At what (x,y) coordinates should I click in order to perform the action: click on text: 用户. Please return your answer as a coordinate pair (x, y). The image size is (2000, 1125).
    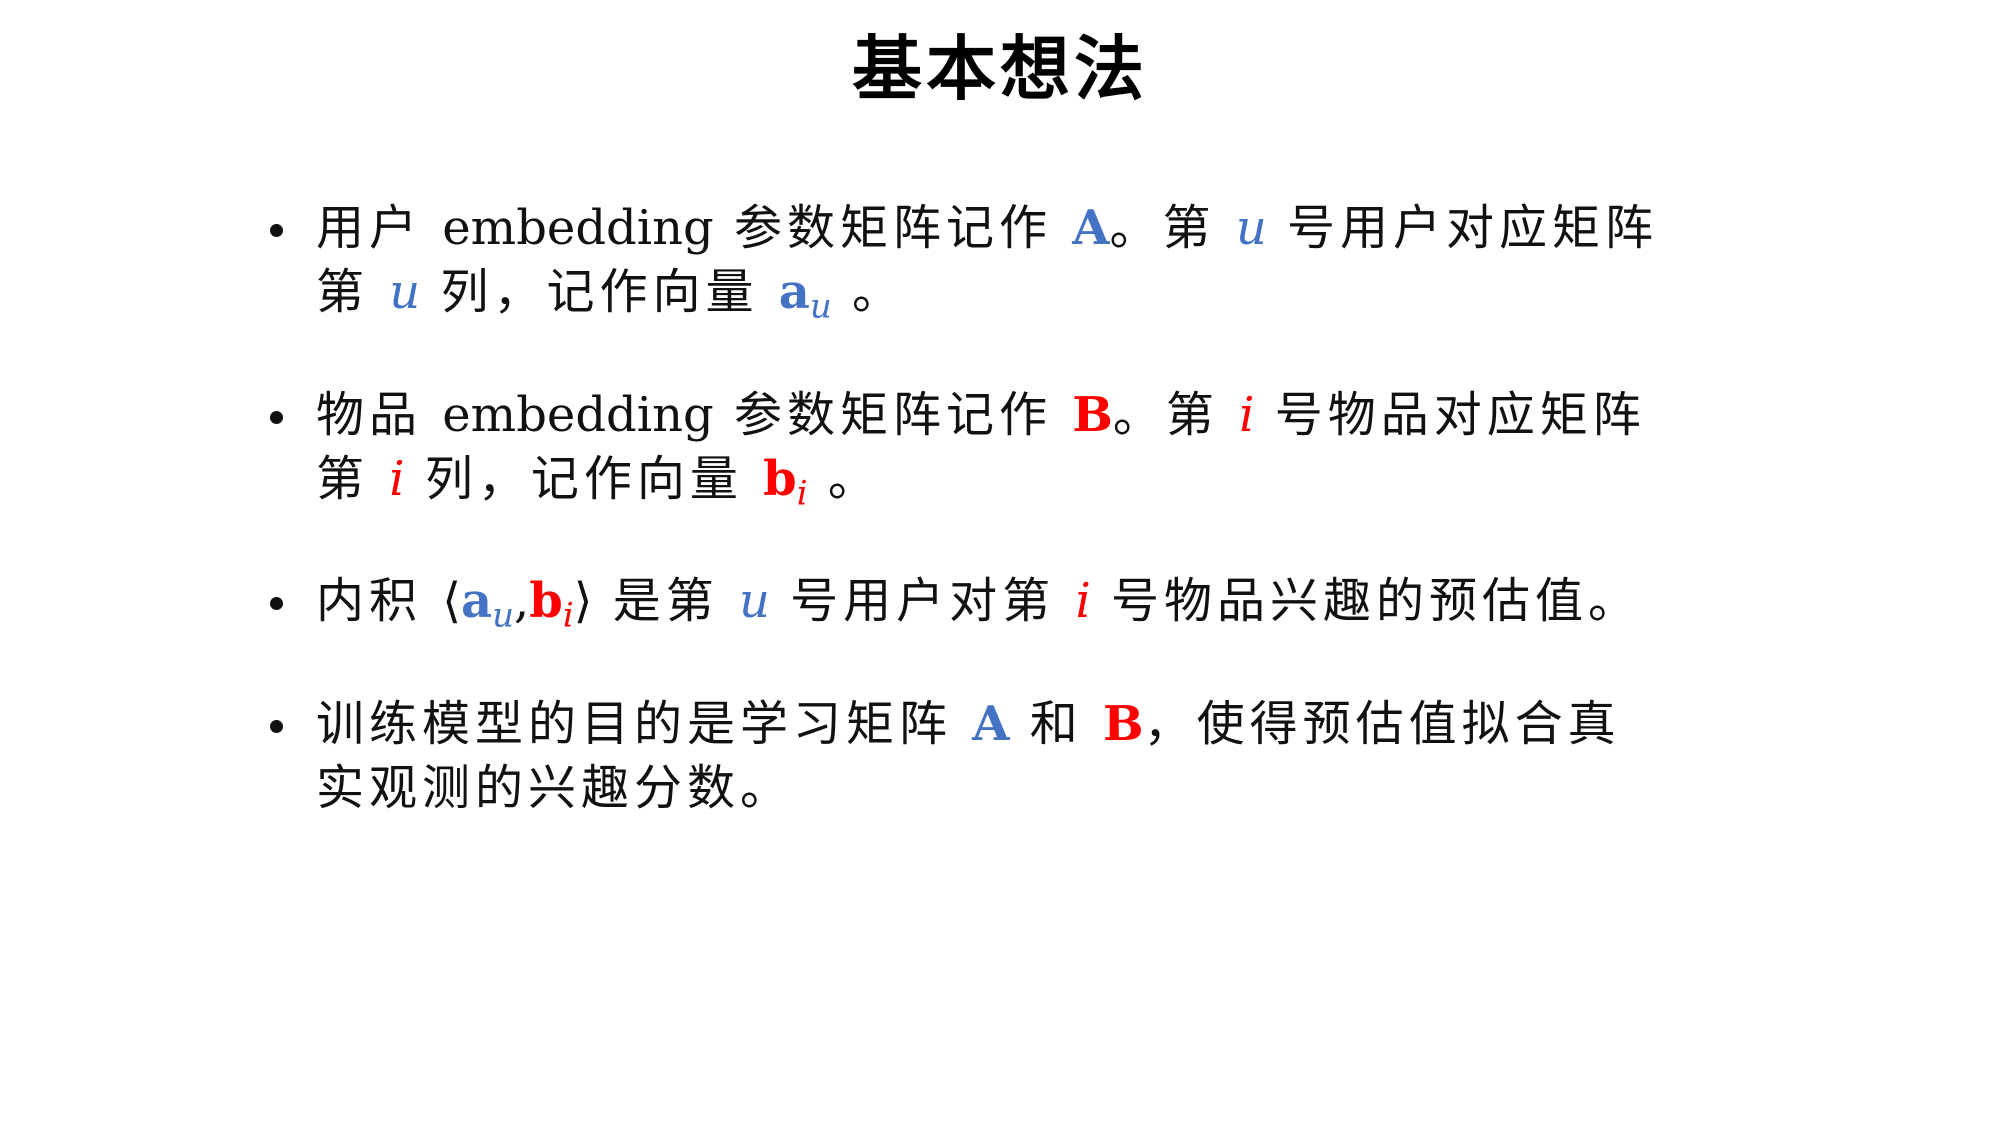
    Looking at the image, I should click on (379, 228).